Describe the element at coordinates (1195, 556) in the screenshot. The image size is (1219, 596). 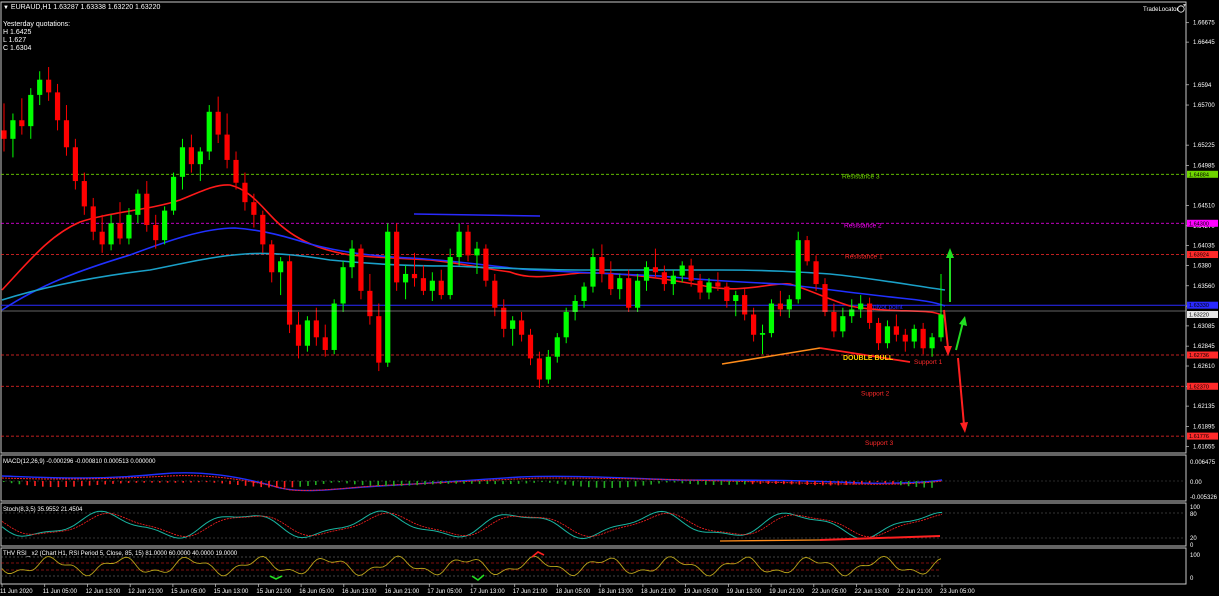
I see `rsi-tick: 100` at that location.